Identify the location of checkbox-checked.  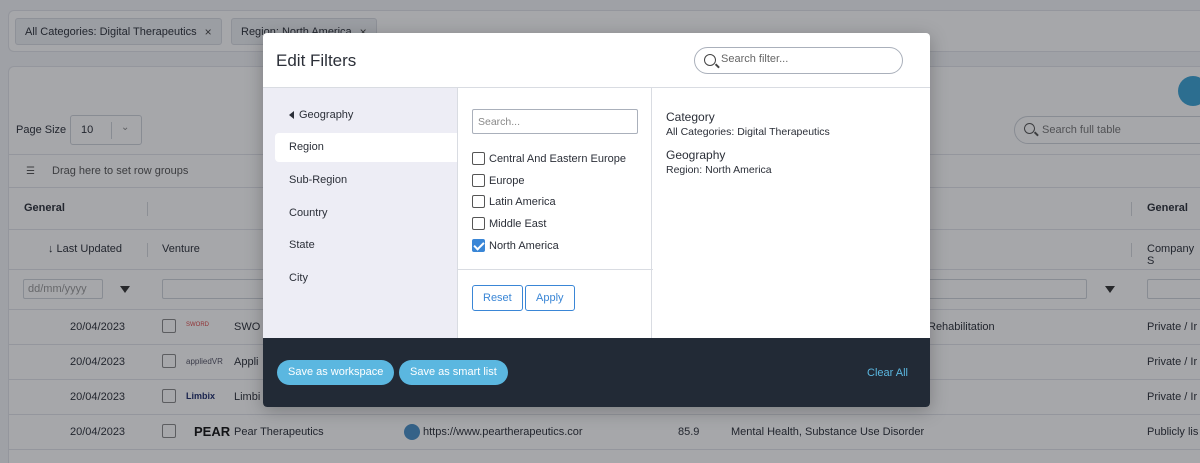
(478, 245).